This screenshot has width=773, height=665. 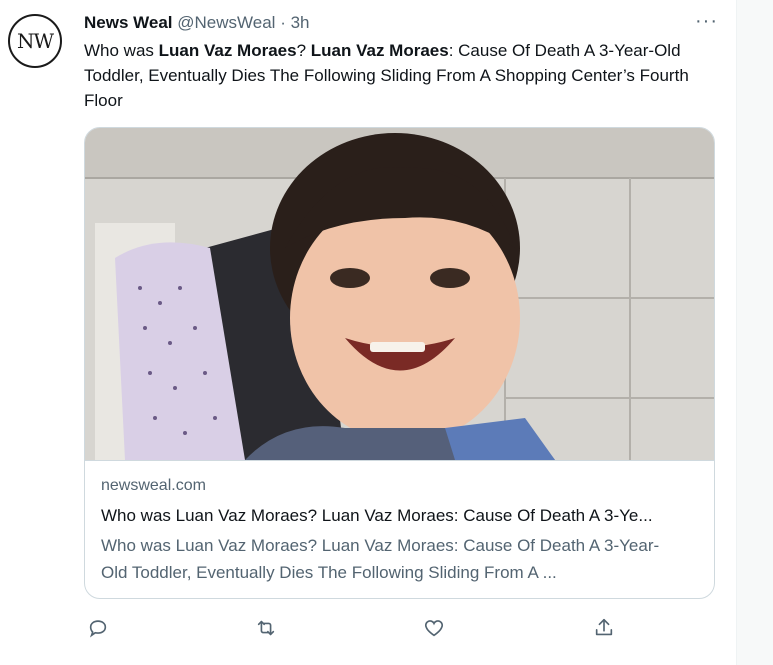 I want to click on avatar-logo-text: NW, so click(x=35, y=41).